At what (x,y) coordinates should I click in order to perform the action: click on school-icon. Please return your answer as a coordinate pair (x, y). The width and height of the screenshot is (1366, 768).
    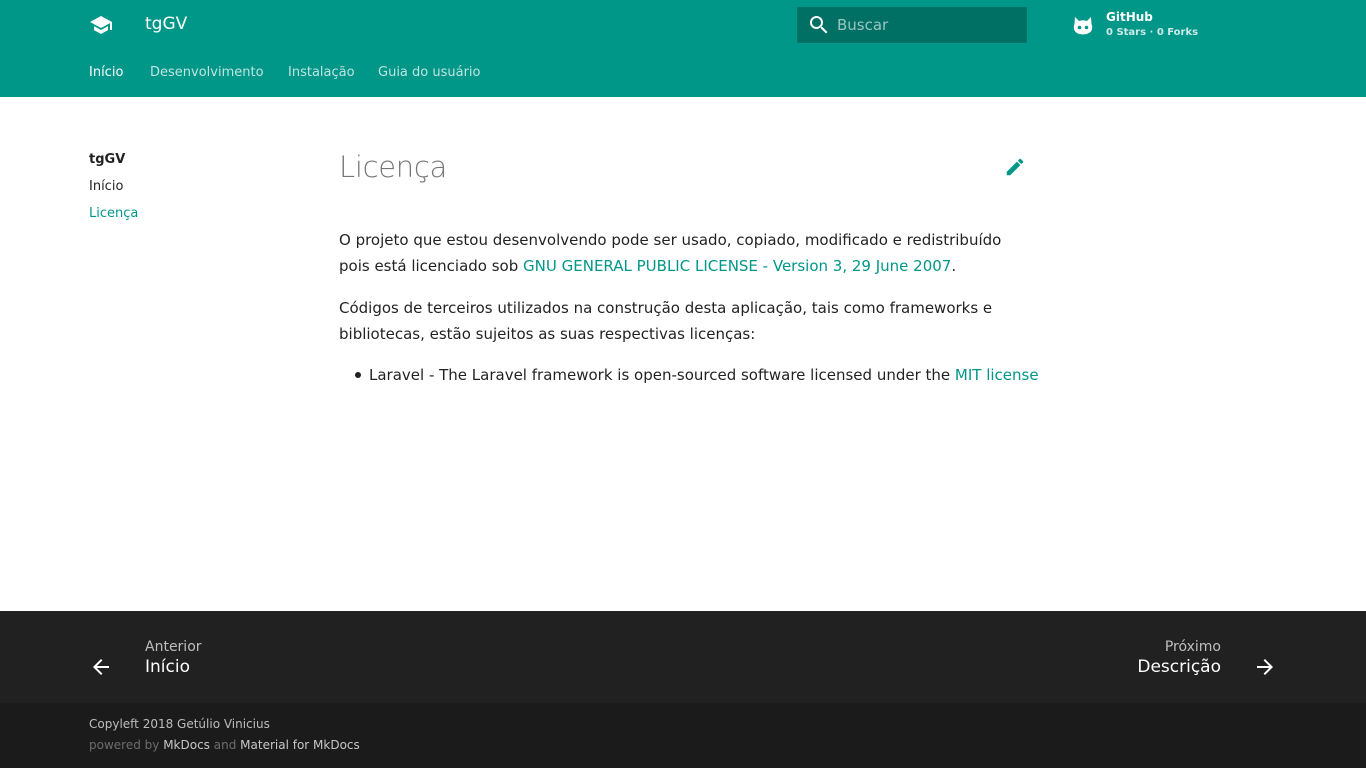
    Looking at the image, I should click on (101, 25).